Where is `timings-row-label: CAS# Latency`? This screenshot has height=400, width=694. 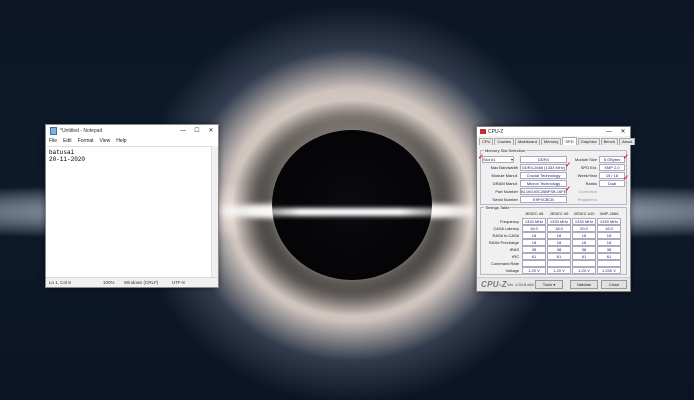
timings-row-label: CAS# Latency is located at coordinates (506, 228).